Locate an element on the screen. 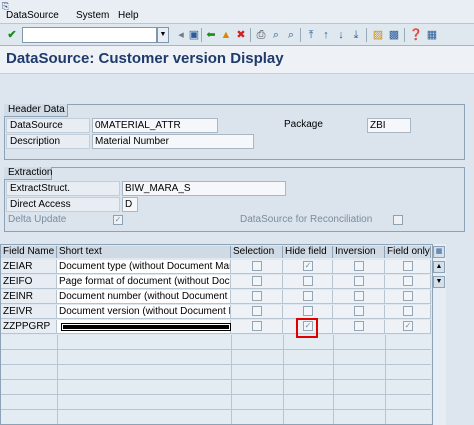  previous-page-icon: ↑ is located at coordinates (326, 35).